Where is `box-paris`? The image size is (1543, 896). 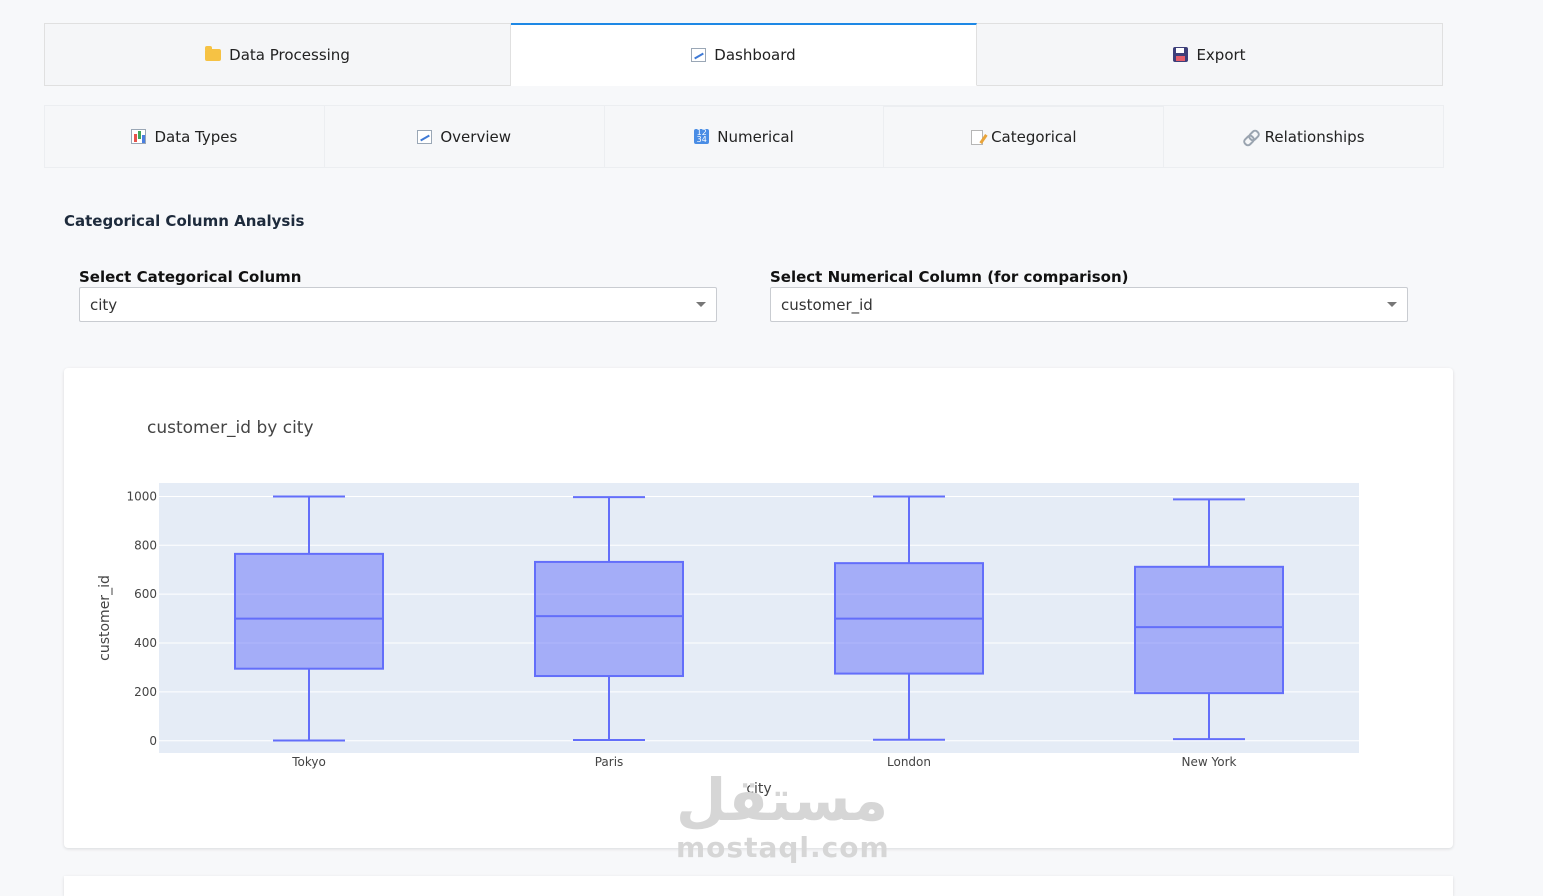 box-paris is located at coordinates (609, 619).